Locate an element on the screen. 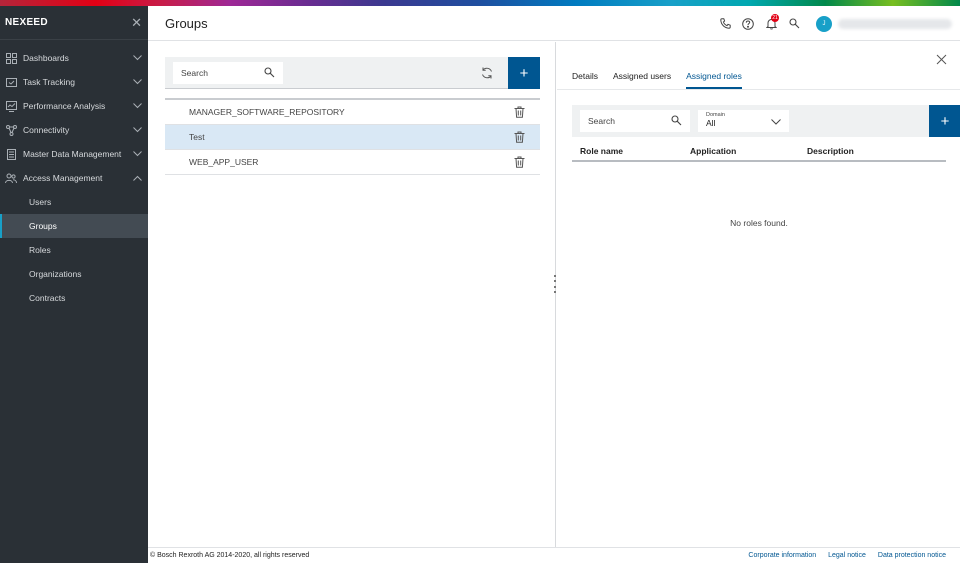 This screenshot has height=563, width=960. list-item-selected: Test is located at coordinates (352, 137).